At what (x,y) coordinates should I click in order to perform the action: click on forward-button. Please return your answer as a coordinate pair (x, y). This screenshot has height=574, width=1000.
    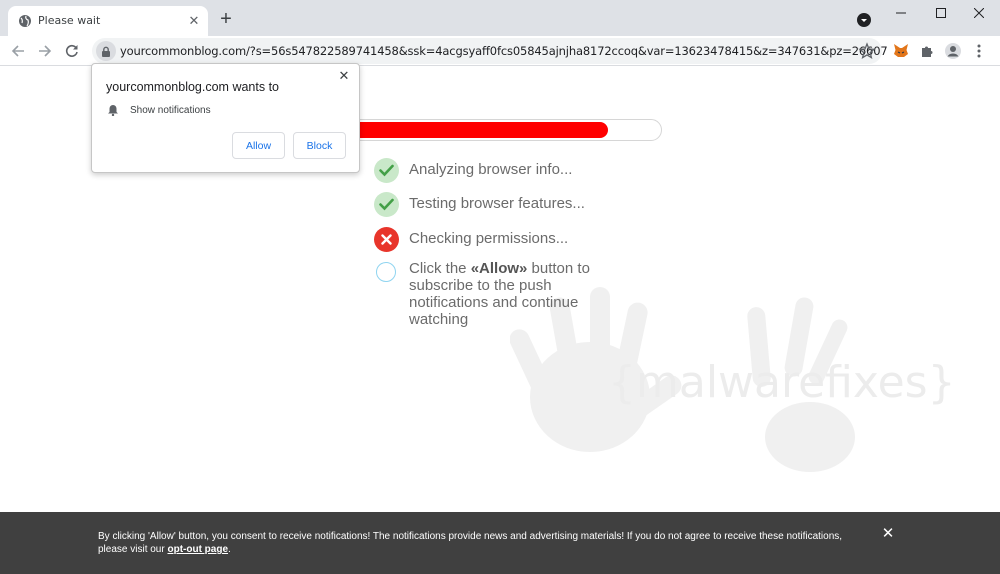
    Looking at the image, I should click on (45, 51).